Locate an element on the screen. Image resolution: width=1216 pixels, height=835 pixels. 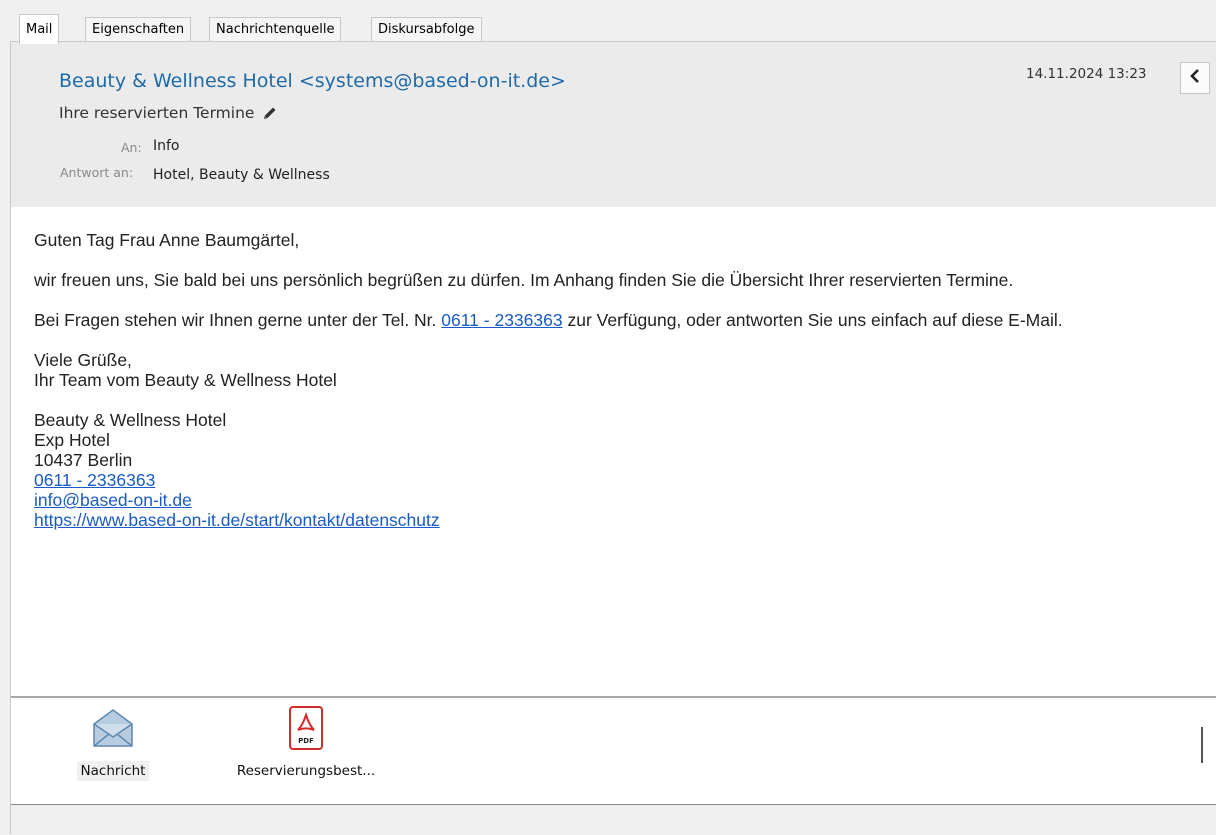
pencil-icon is located at coordinates (270, 113).